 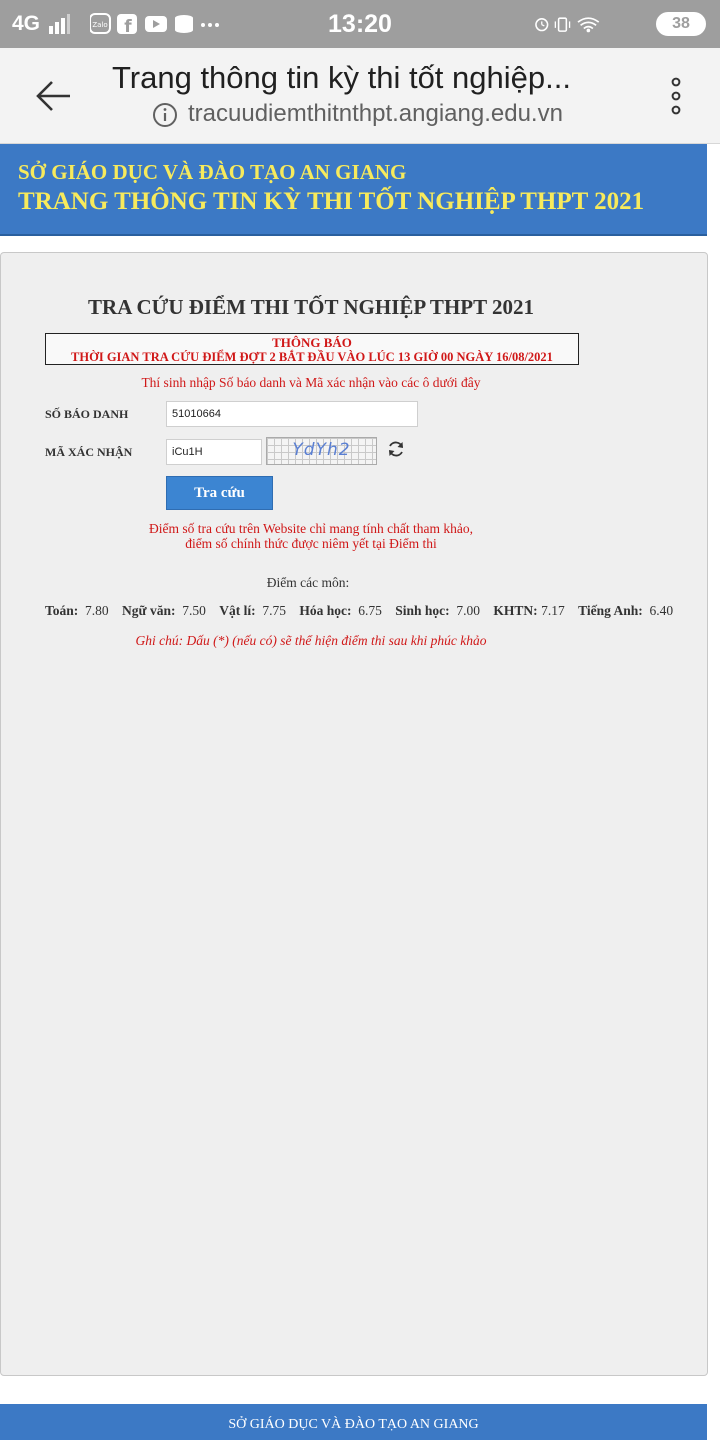 I want to click on subject-name: Ngữ văn:, so click(x=149, y=610).